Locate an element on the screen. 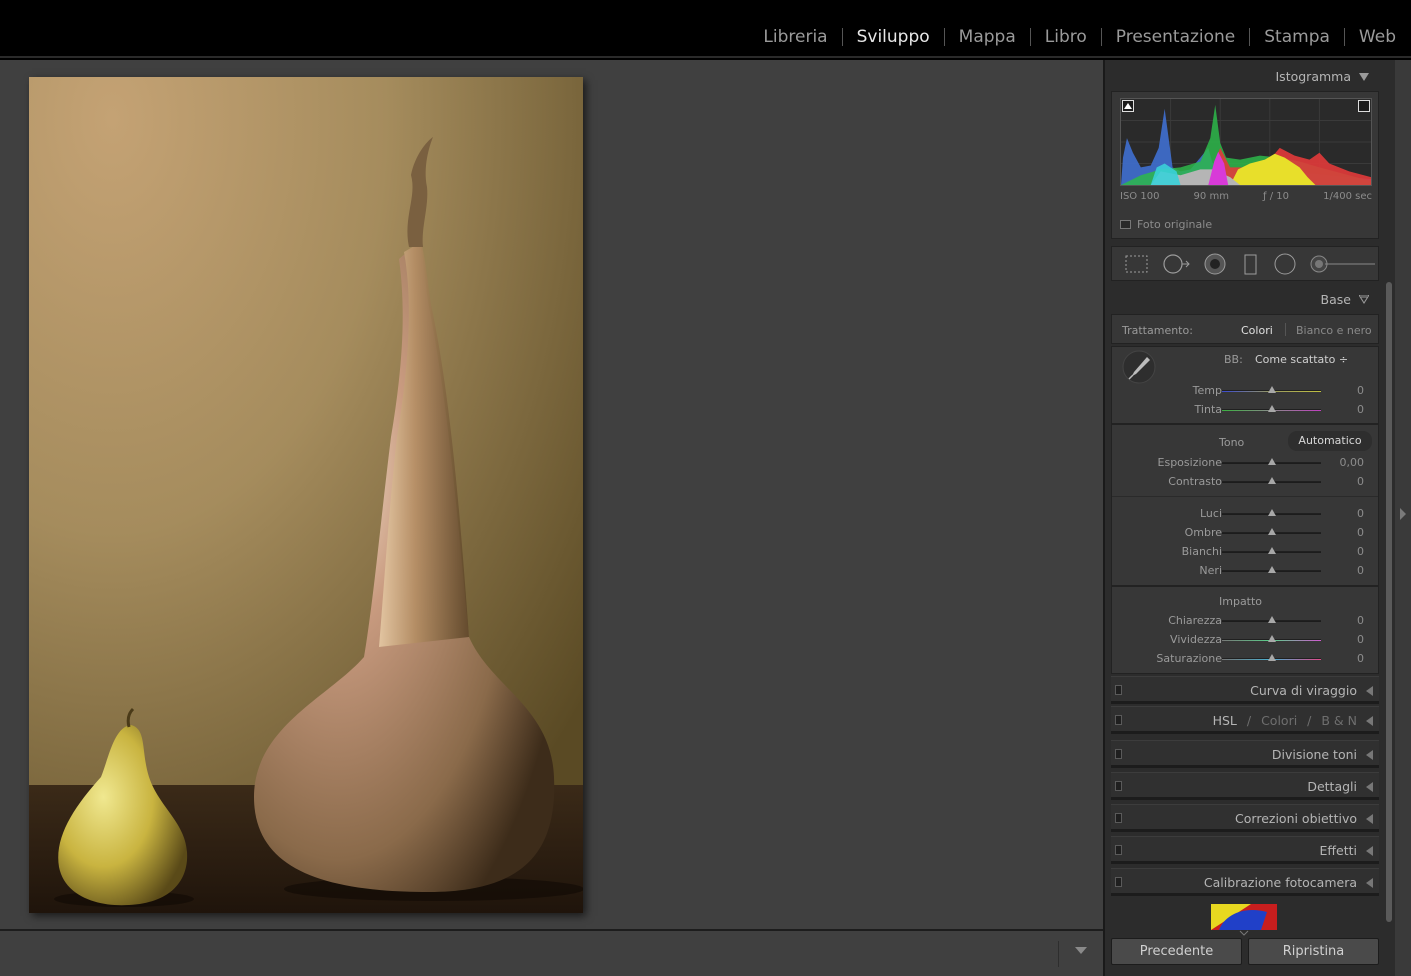 Image resolution: width=1411 pixels, height=976 pixels. clipping-shadows-toggle is located at coordinates (1128, 106).